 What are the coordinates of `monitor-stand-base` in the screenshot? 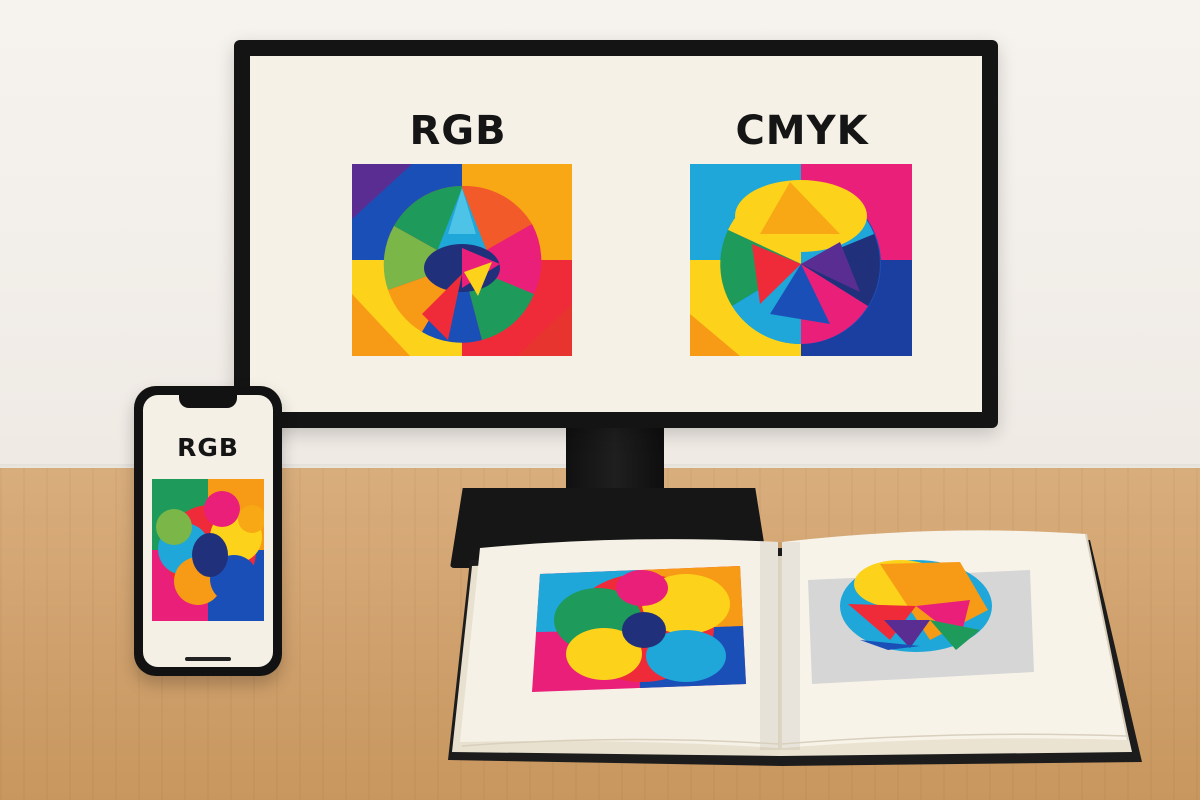 It's located at (609, 528).